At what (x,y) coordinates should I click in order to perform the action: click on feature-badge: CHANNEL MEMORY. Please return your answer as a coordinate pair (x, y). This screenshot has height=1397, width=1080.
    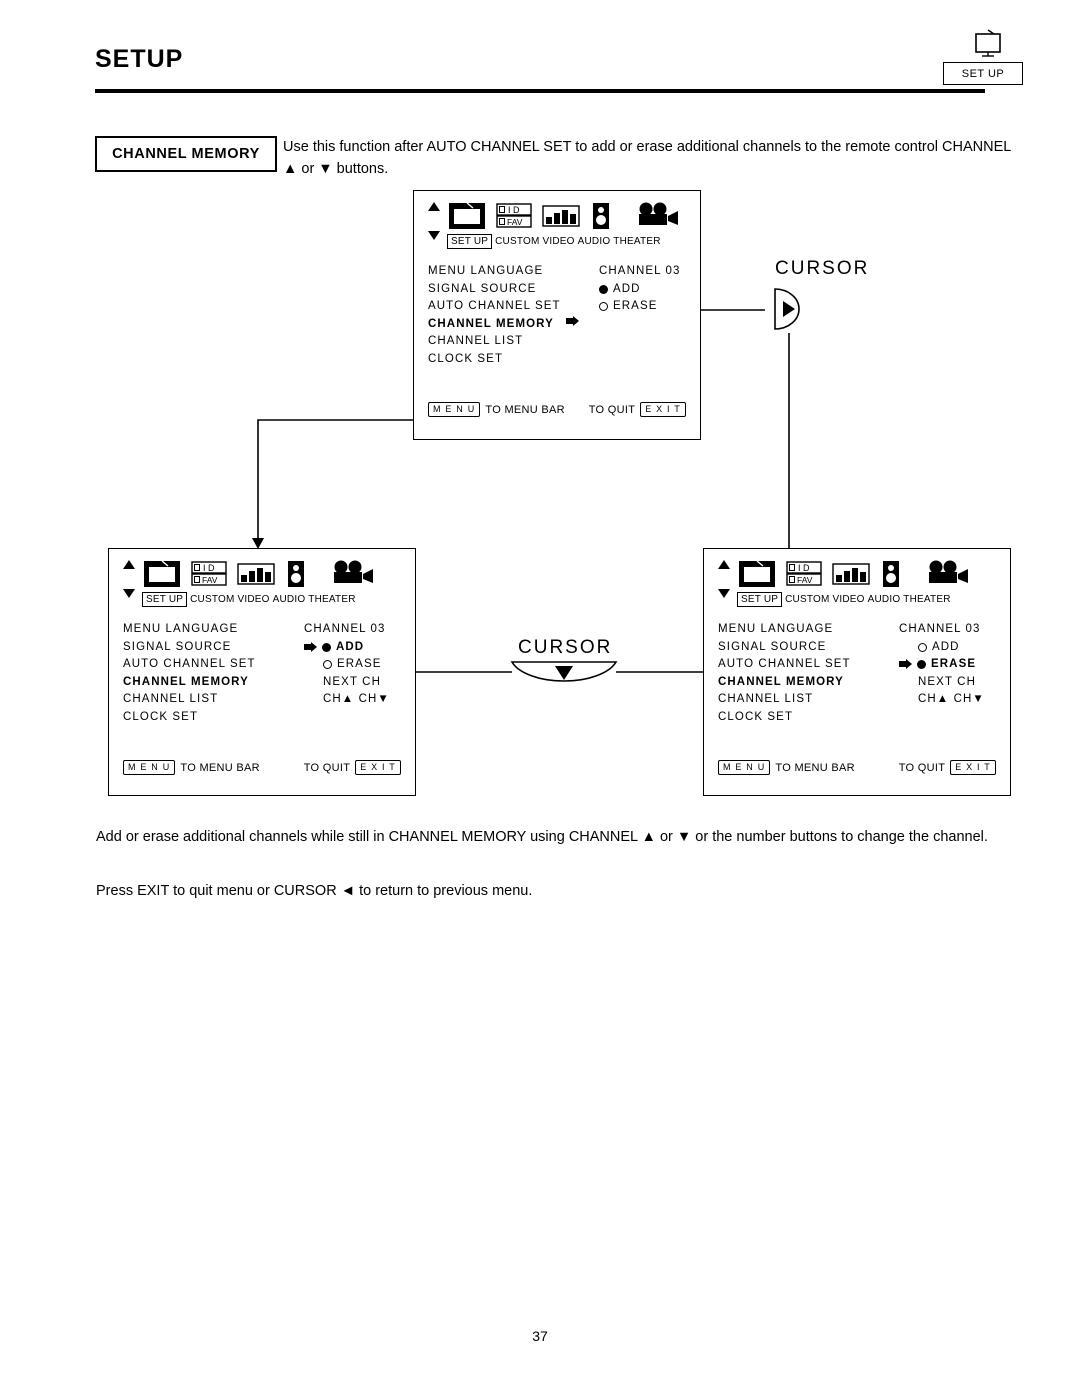
    Looking at the image, I should click on (186, 154).